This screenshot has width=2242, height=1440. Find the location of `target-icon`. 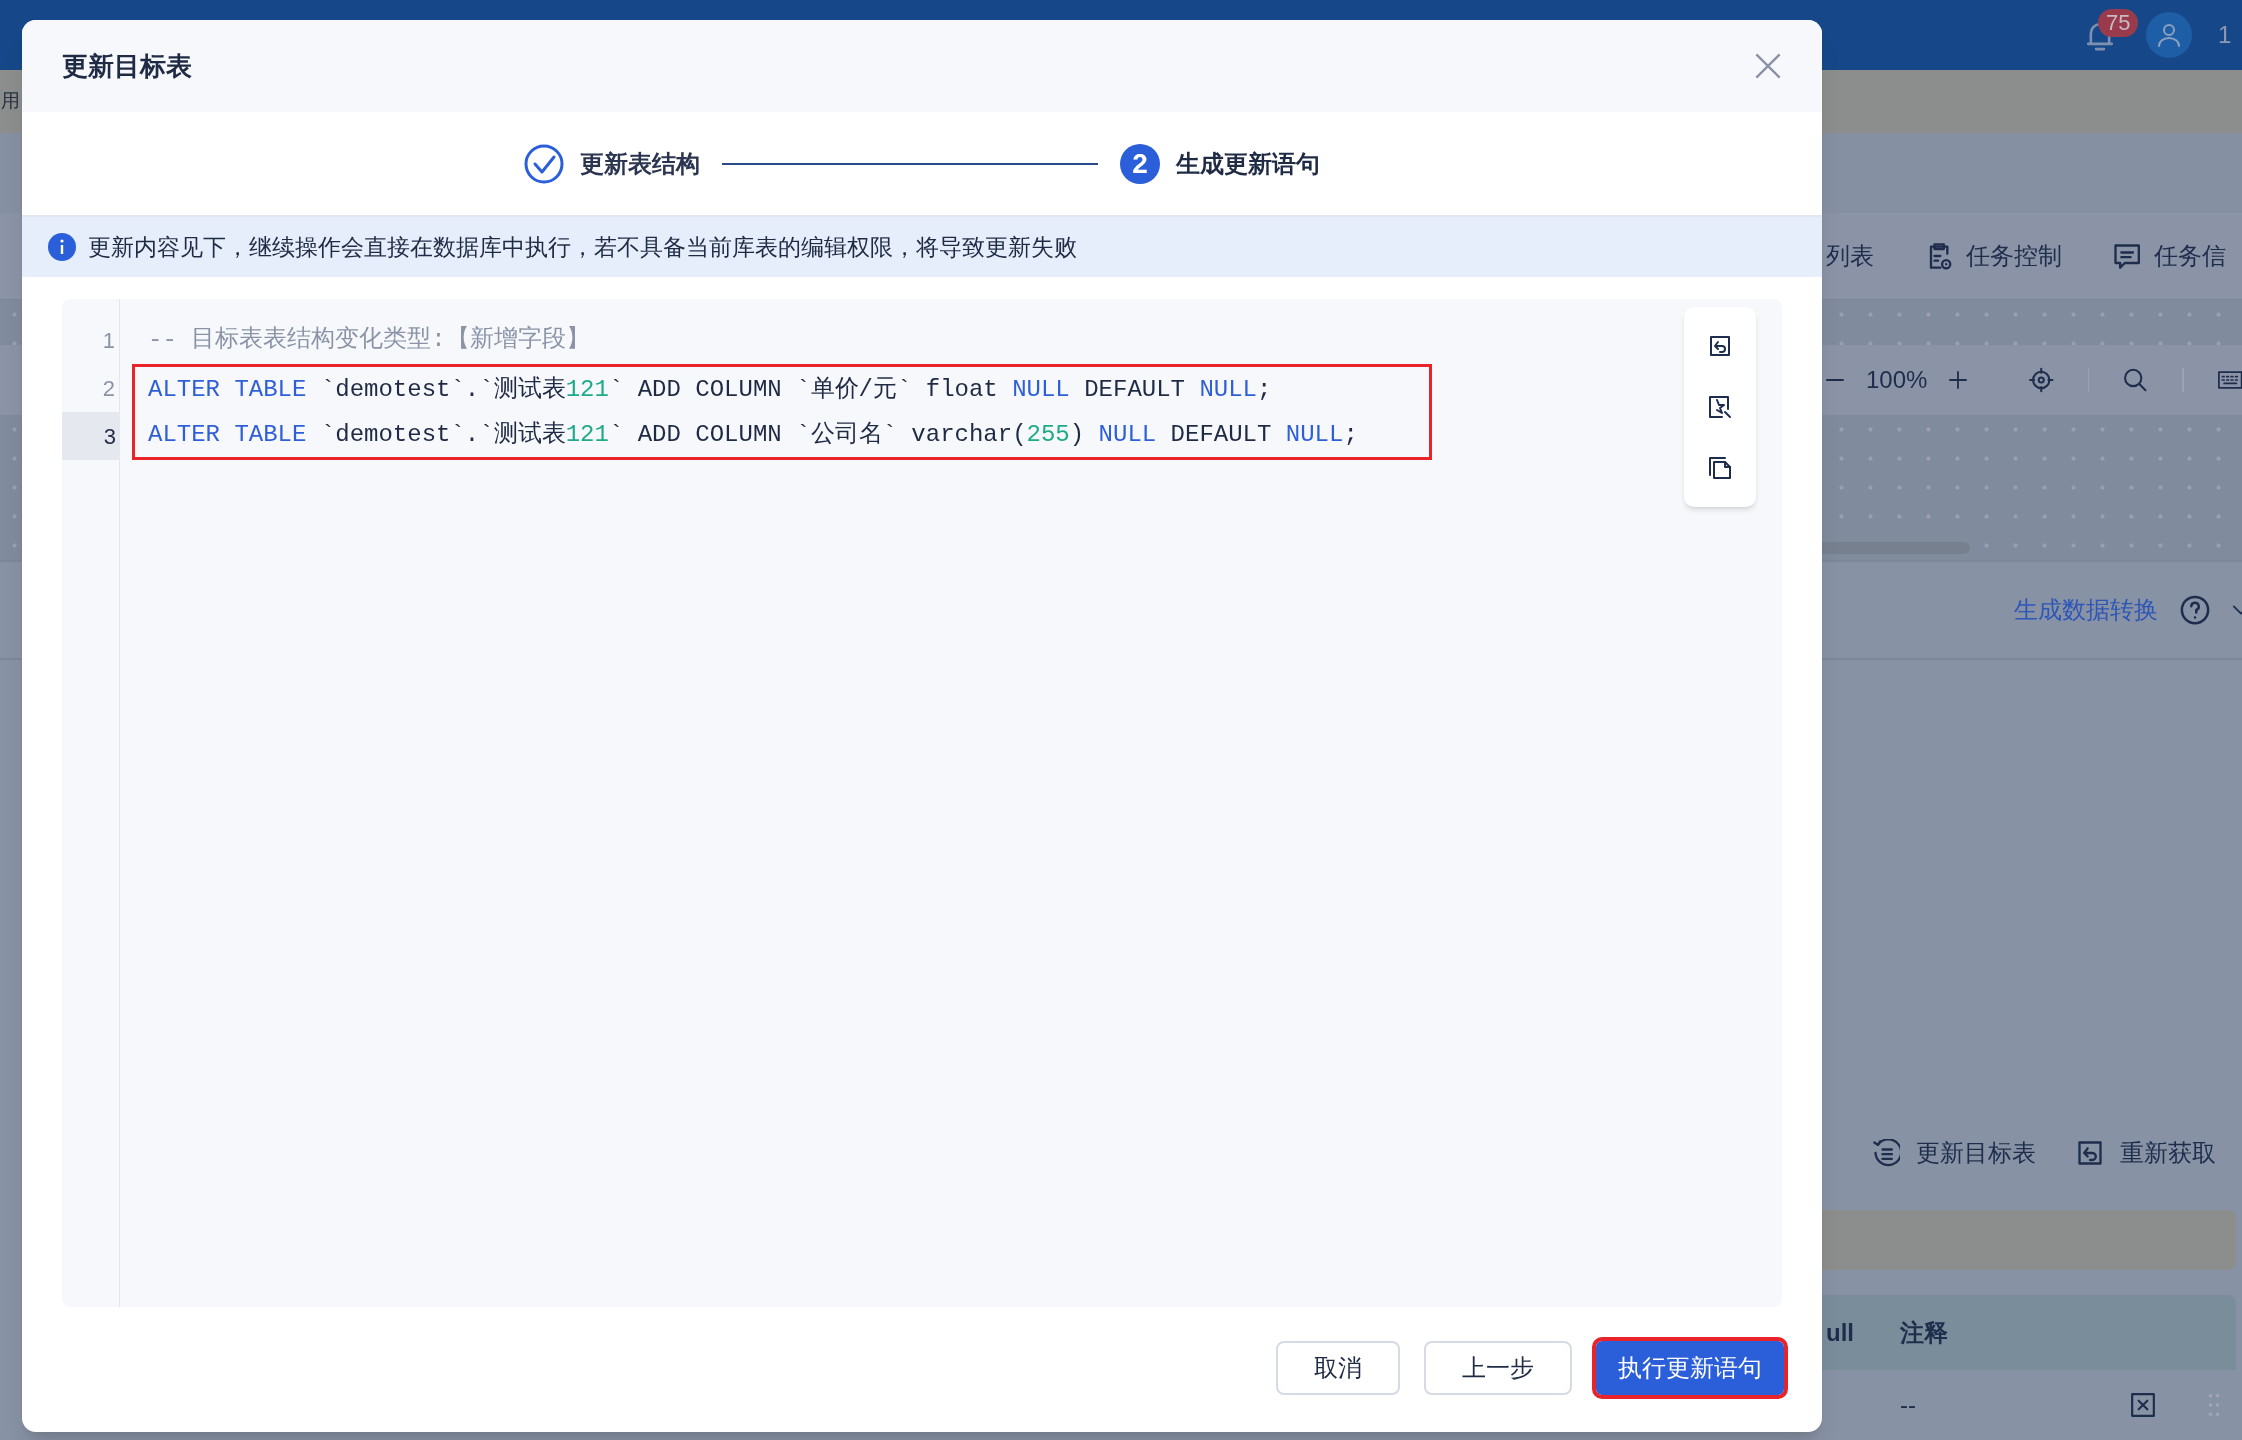

target-icon is located at coordinates (2041, 380).